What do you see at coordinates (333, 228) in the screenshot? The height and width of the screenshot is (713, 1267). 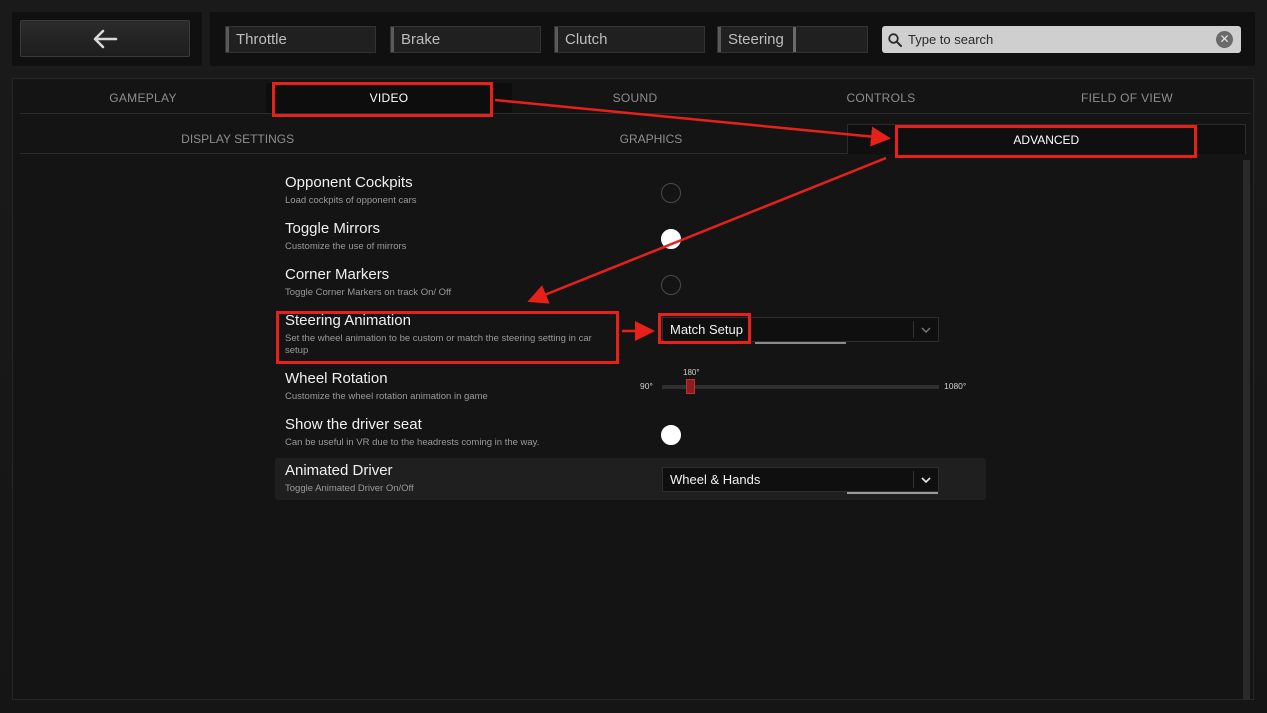 I see `toggle-mirrors-title: Toggle Mirrors` at bounding box center [333, 228].